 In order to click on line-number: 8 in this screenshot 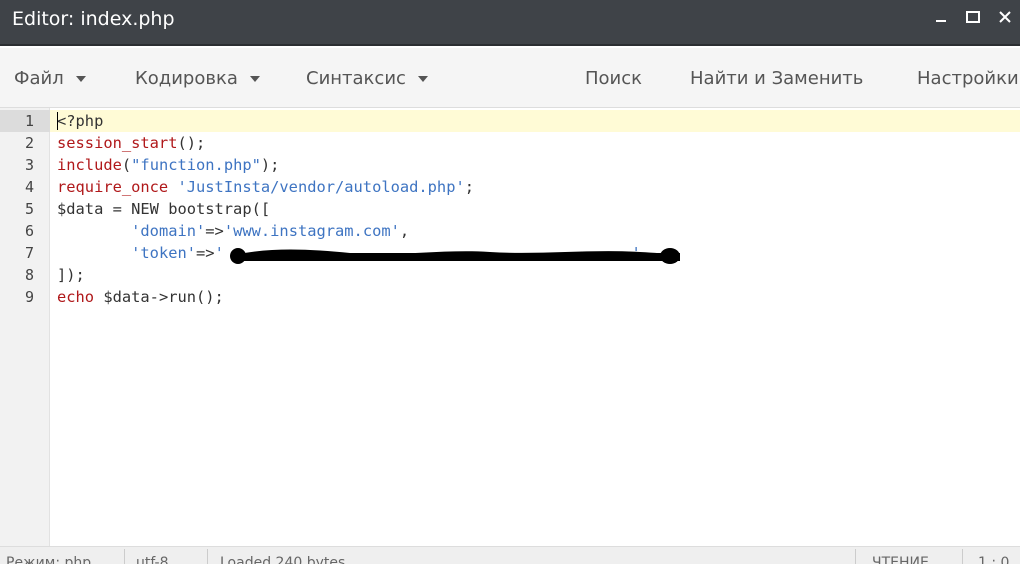, I will do `click(29, 275)`.